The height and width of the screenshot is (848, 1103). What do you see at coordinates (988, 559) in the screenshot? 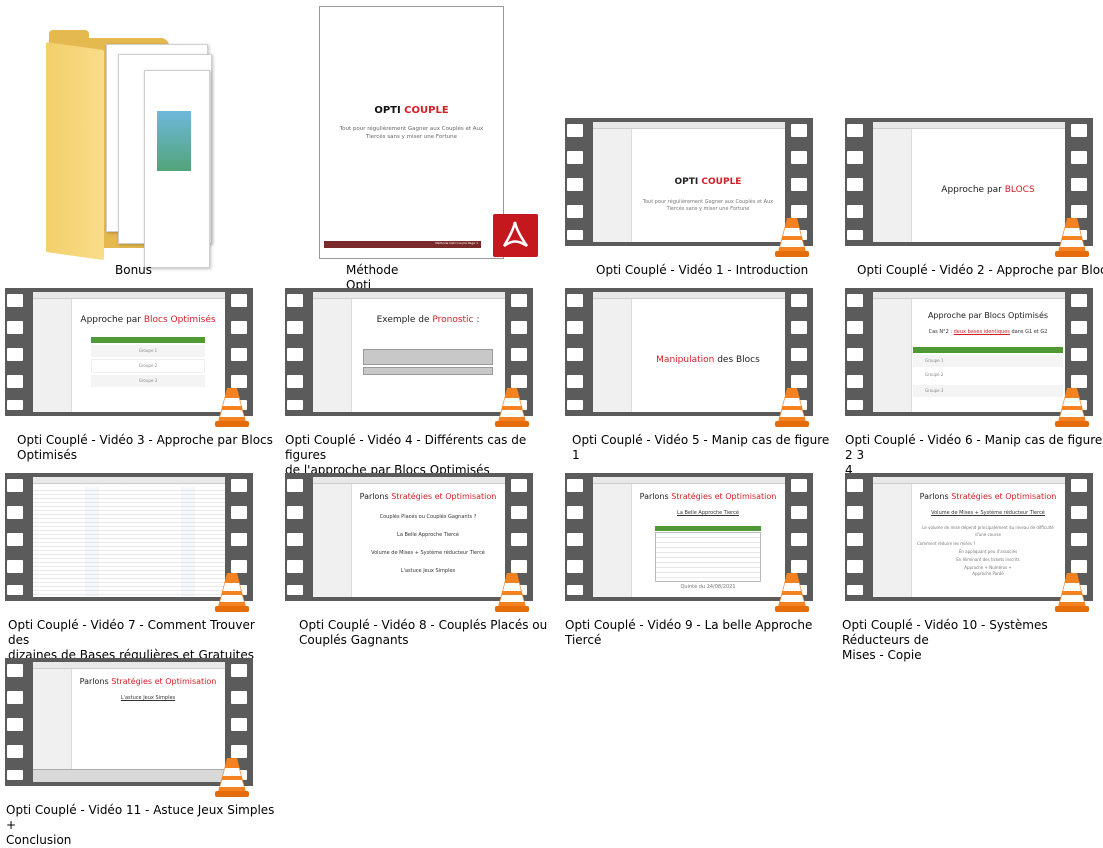
I see `slide-line: En éliminant des tickets inscrits` at bounding box center [988, 559].